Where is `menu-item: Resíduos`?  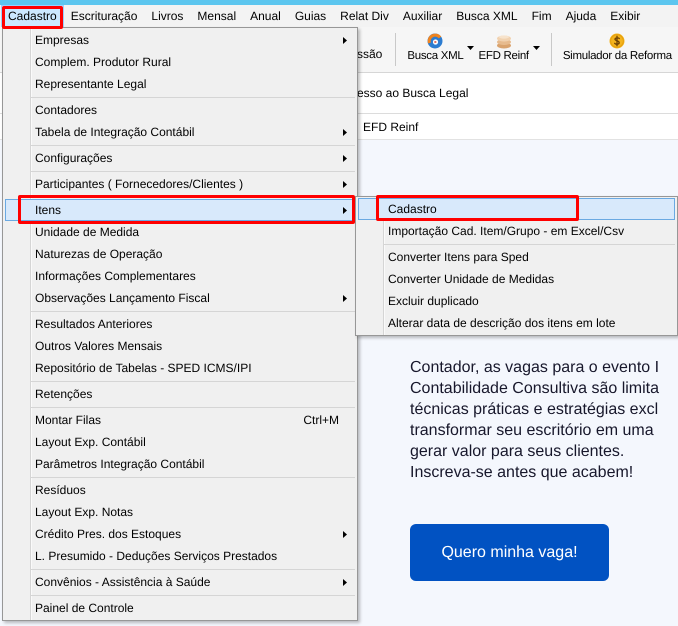
menu-item: Resíduos is located at coordinates (180, 490).